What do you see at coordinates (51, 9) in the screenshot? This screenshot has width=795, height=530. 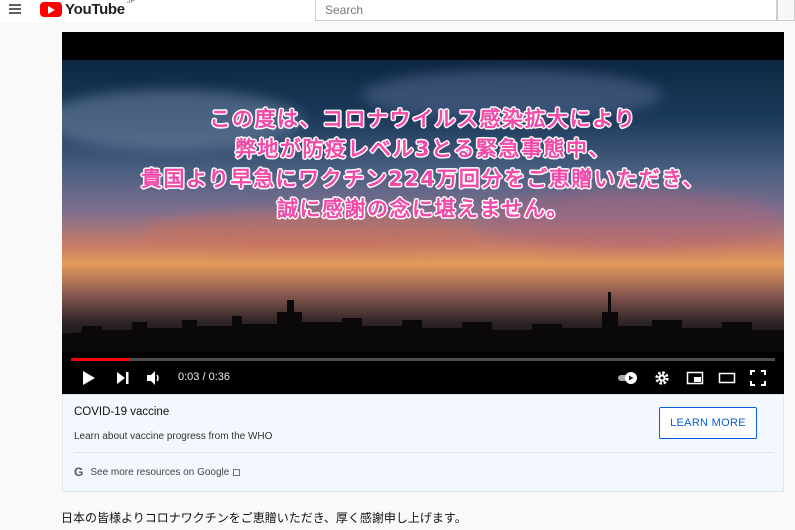 I see `youtube-play-icon` at bounding box center [51, 9].